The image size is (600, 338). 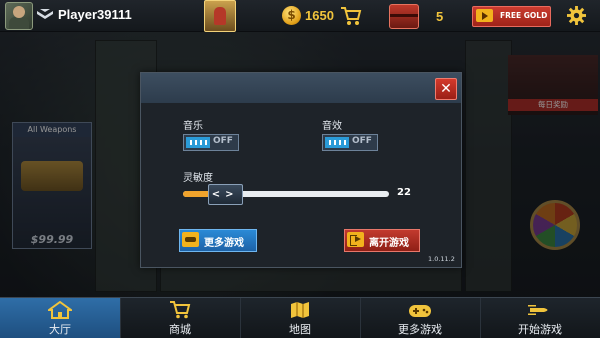 What do you see at coordinates (440, 16) in the screenshot?
I see `chest-count: 5` at bounding box center [440, 16].